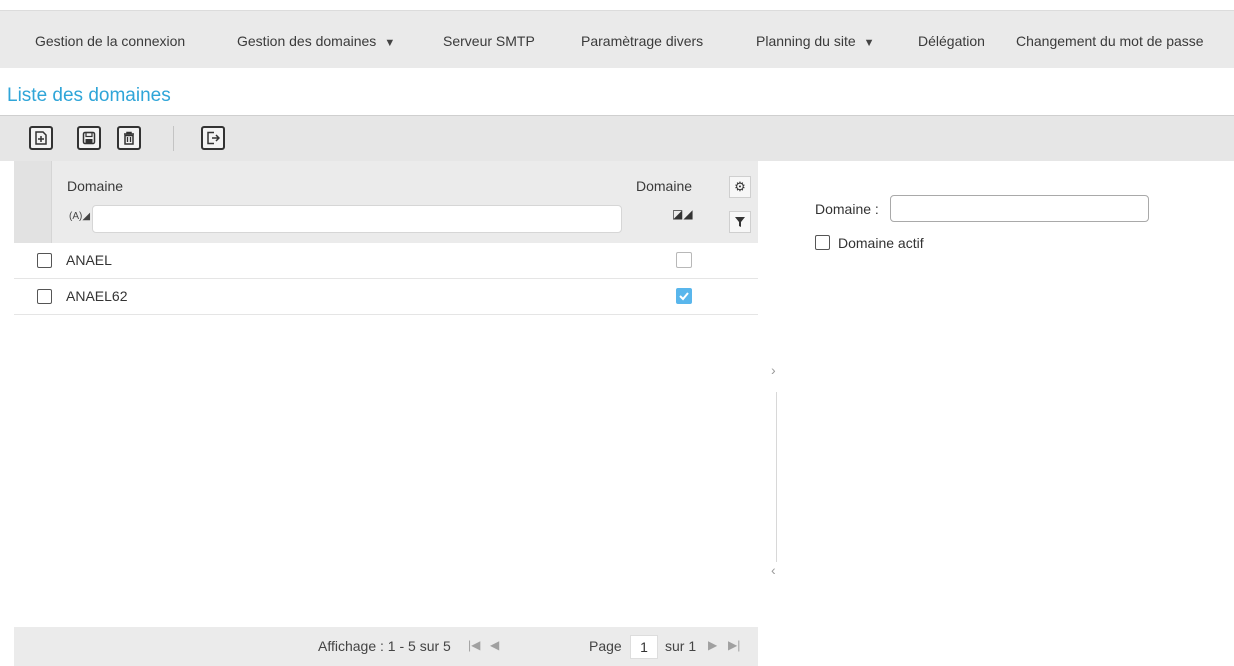  Describe the element at coordinates (357, 219) in the screenshot. I see `domain-filter-input` at that location.